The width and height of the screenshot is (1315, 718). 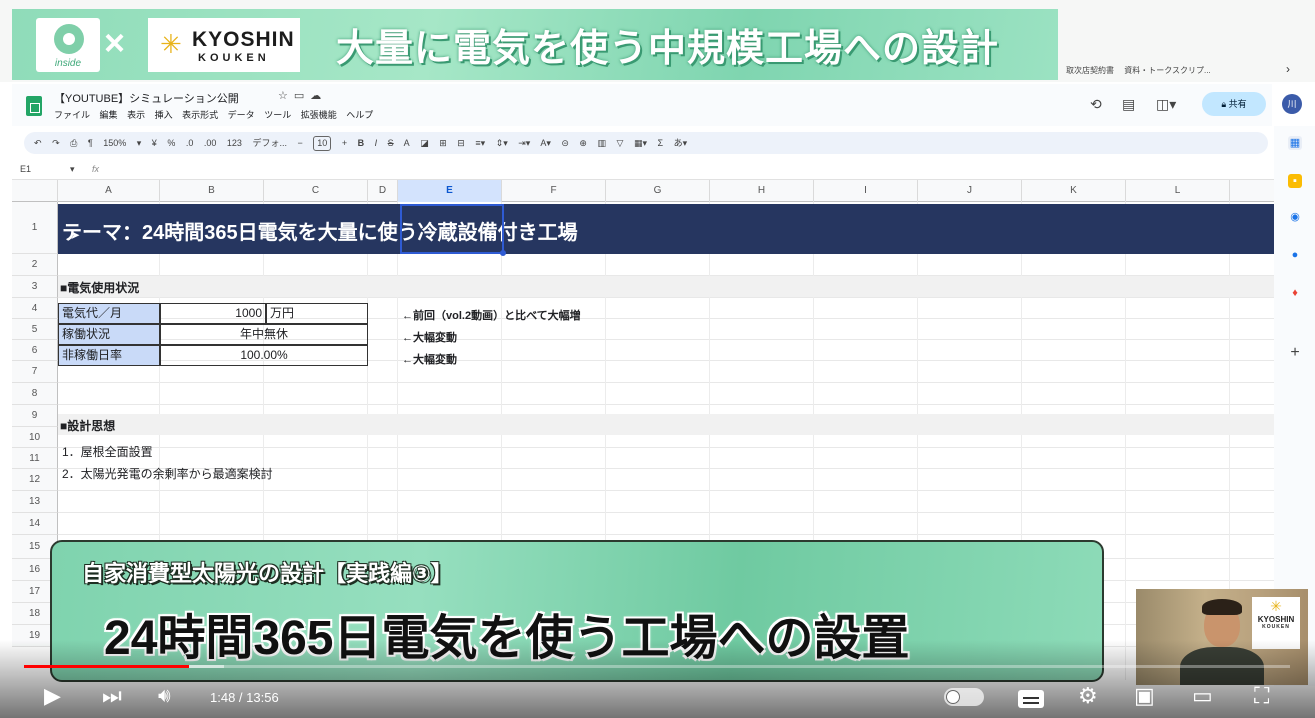 I want to click on row-header-14: 14, so click(x=35, y=524).